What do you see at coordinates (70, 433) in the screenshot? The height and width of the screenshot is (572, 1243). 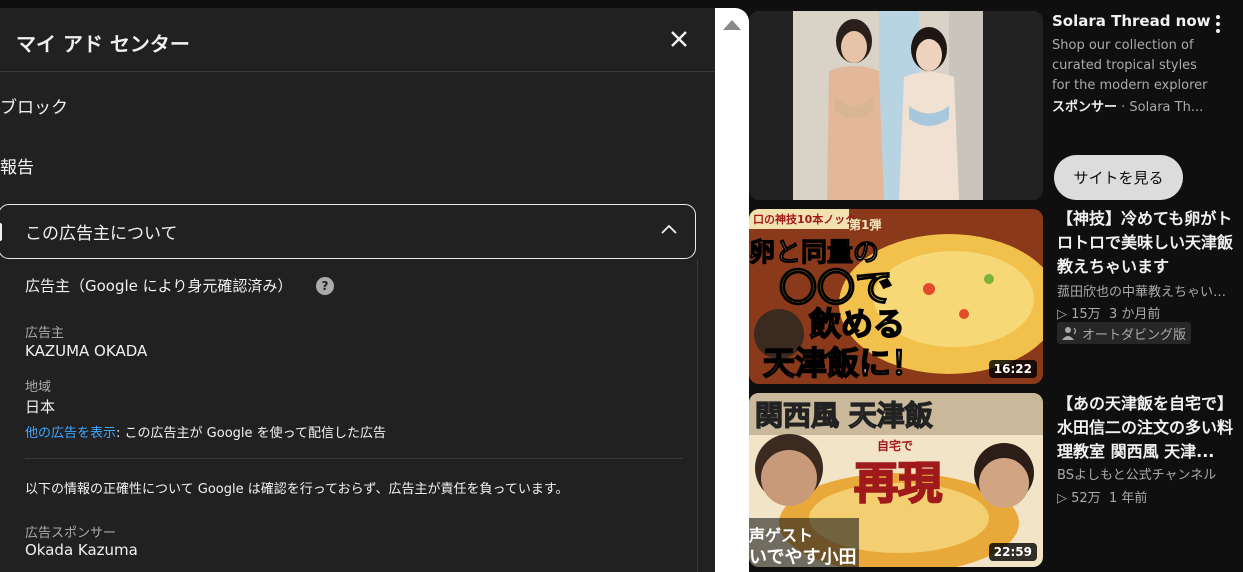 I see `see-more-ads-link: 他の広告を表示` at bounding box center [70, 433].